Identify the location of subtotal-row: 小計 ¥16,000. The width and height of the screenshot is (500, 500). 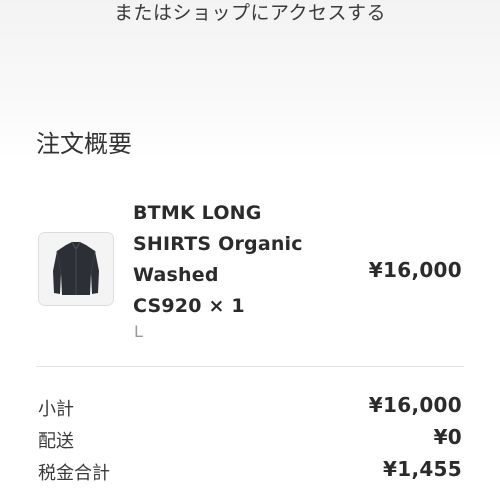
(250, 409).